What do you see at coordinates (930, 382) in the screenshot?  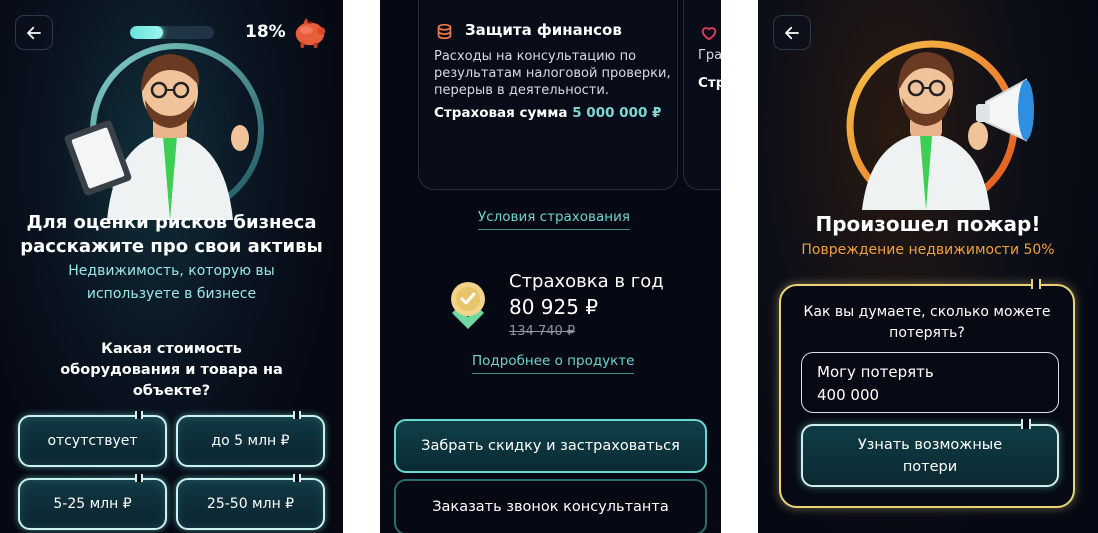 I see `loss-estimate-field: Могу потерять 400 000` at bounding box center [930, 382].